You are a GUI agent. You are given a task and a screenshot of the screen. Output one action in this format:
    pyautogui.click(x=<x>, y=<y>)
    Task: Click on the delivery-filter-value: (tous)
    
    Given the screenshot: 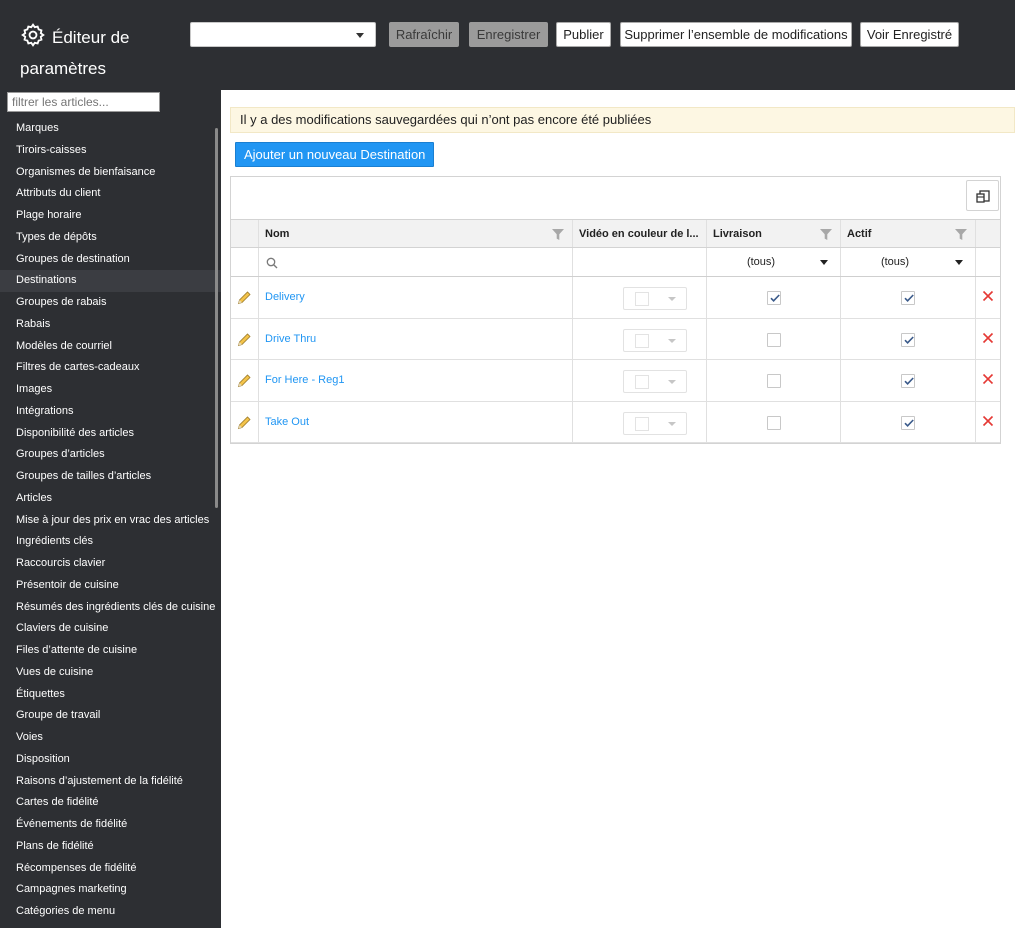 What is the action you would take?
    pyautogui.click(x=761, y=262)
    